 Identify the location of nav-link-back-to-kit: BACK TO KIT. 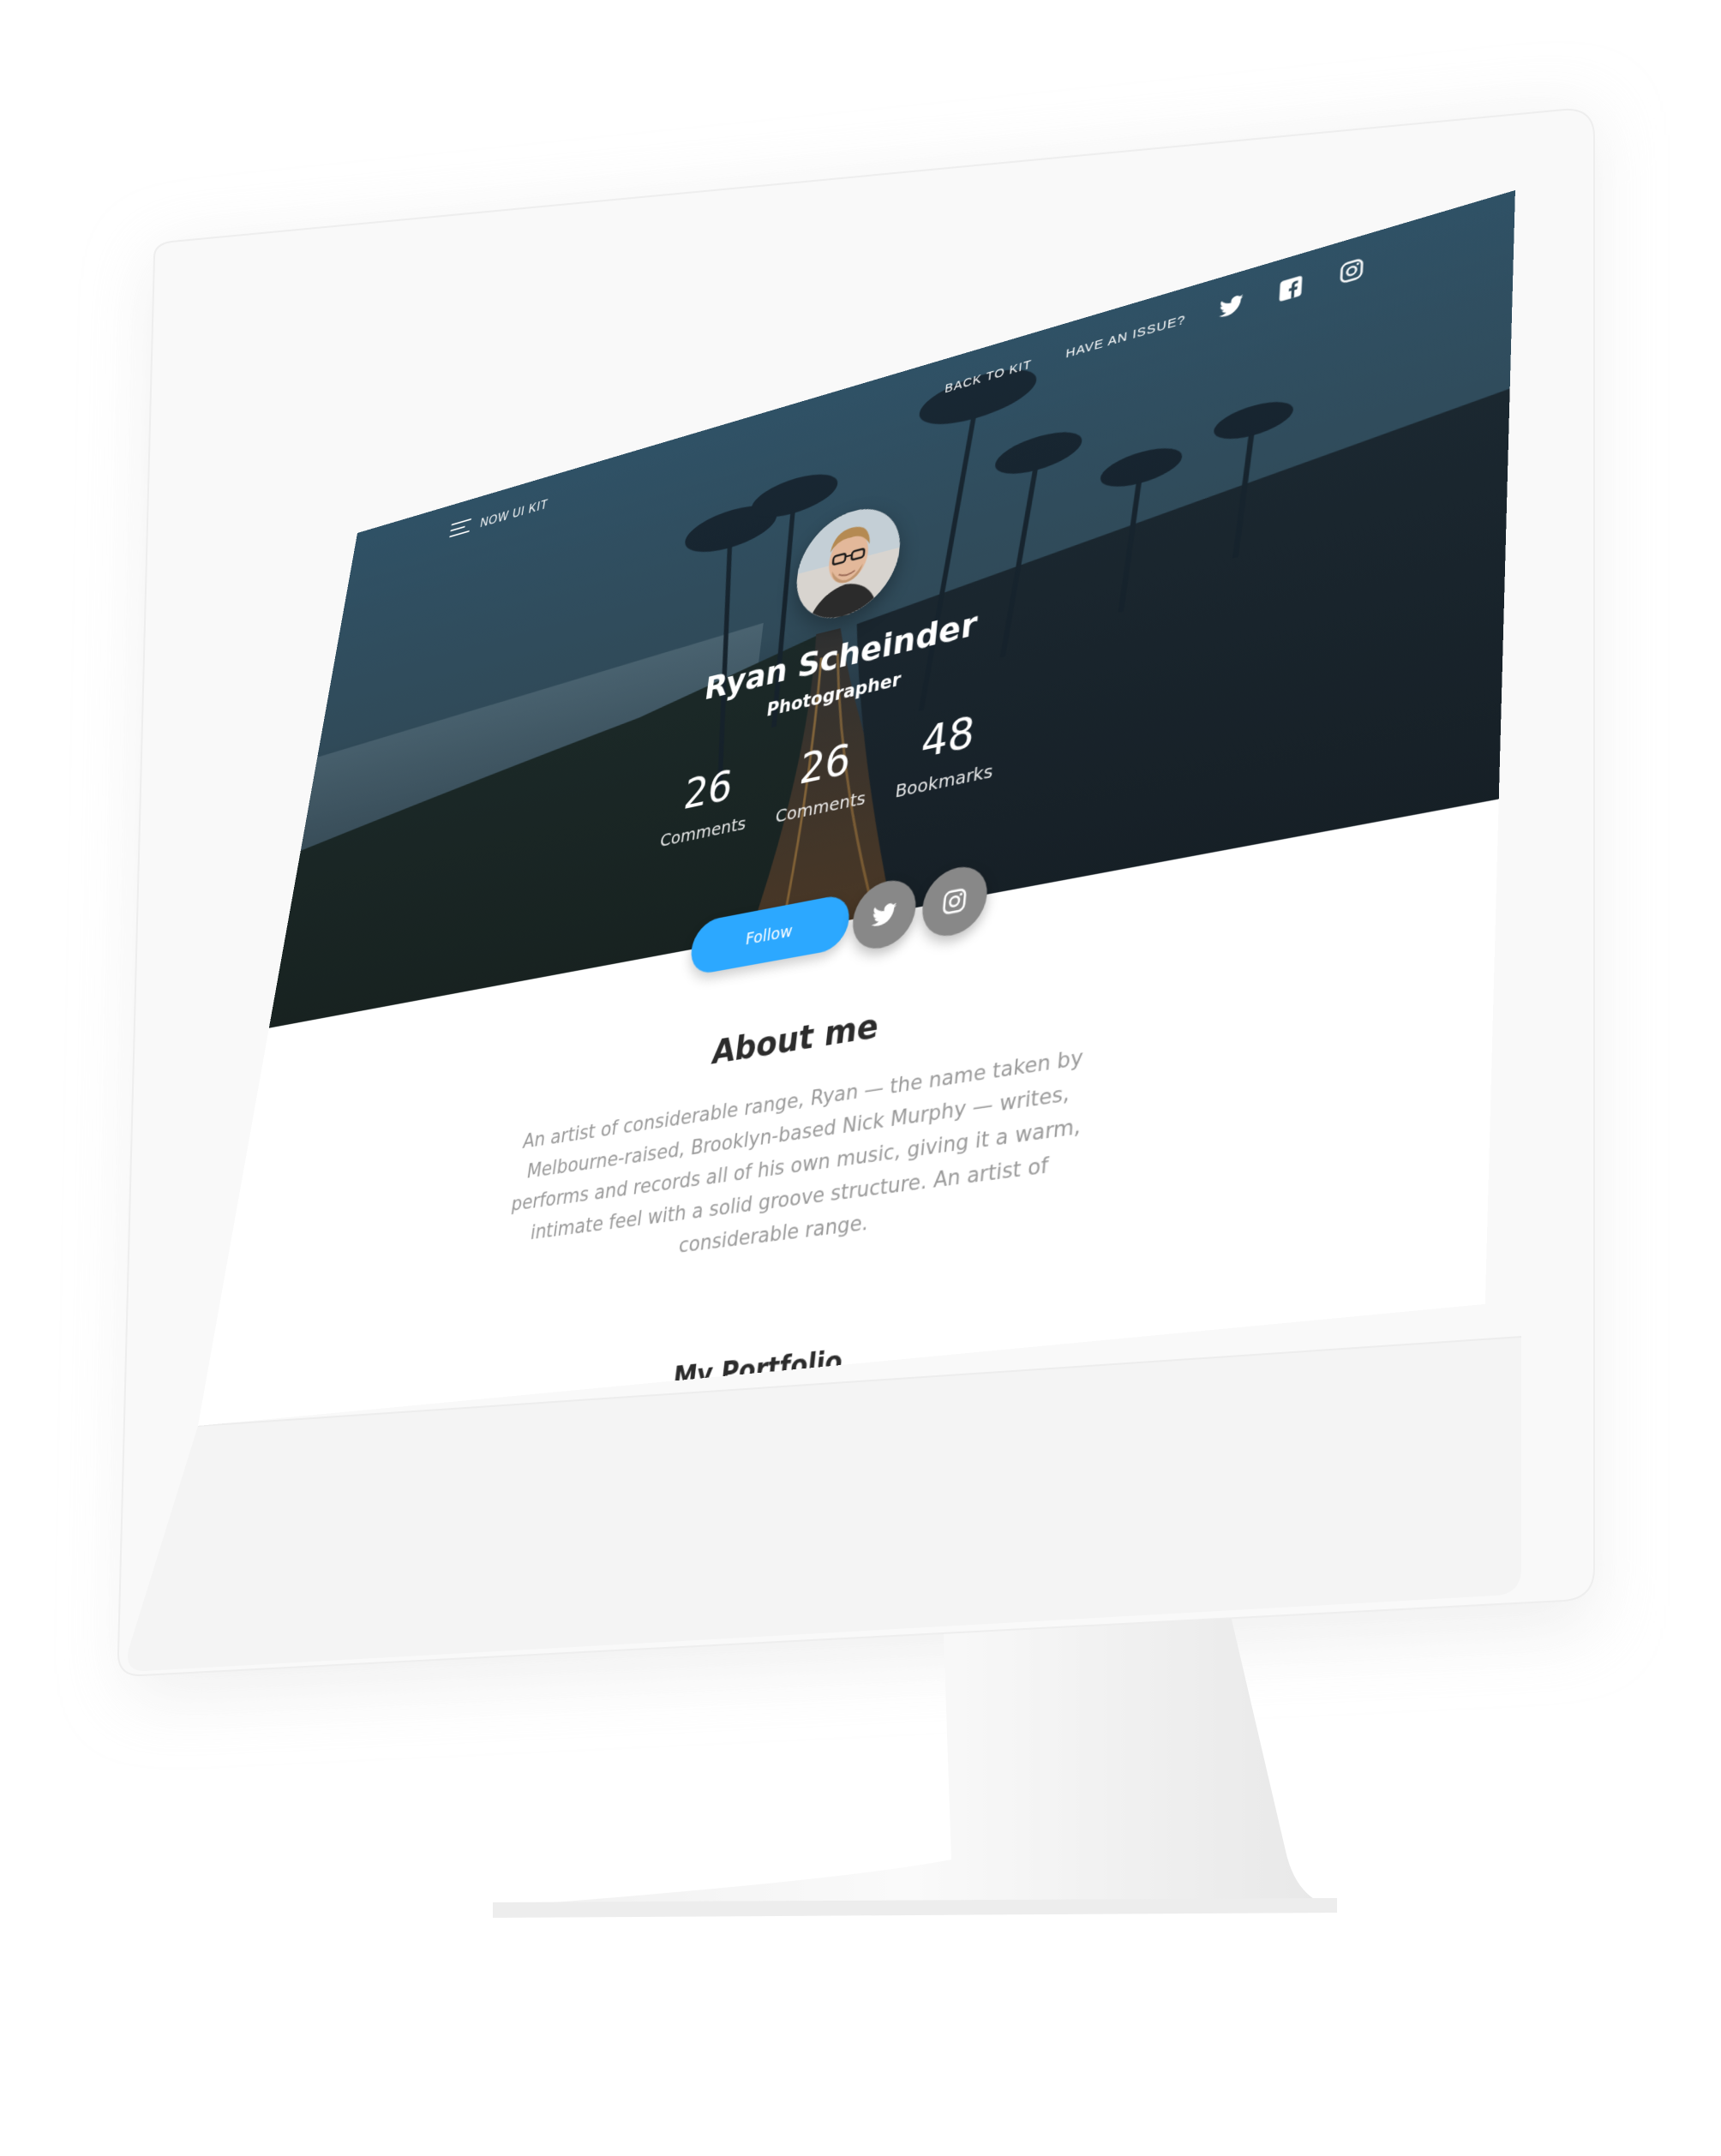
(988, 376).